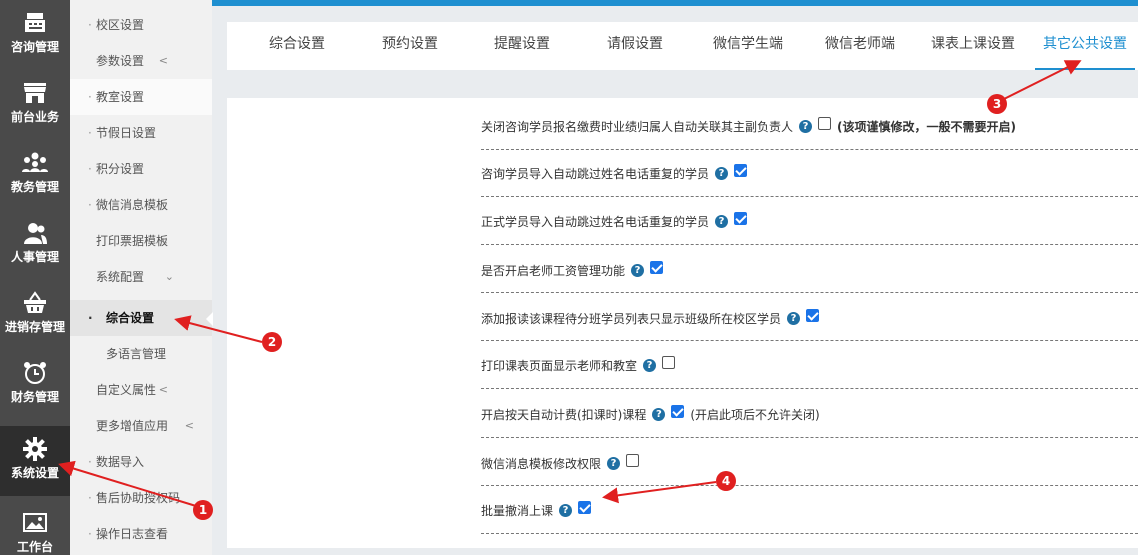 The width and height of the screenshot is (1138, 555). Describe the element at coordinates (141, 133) in the screenshot. I see `submenu-item-holidays: · 节假日设置` at that location.